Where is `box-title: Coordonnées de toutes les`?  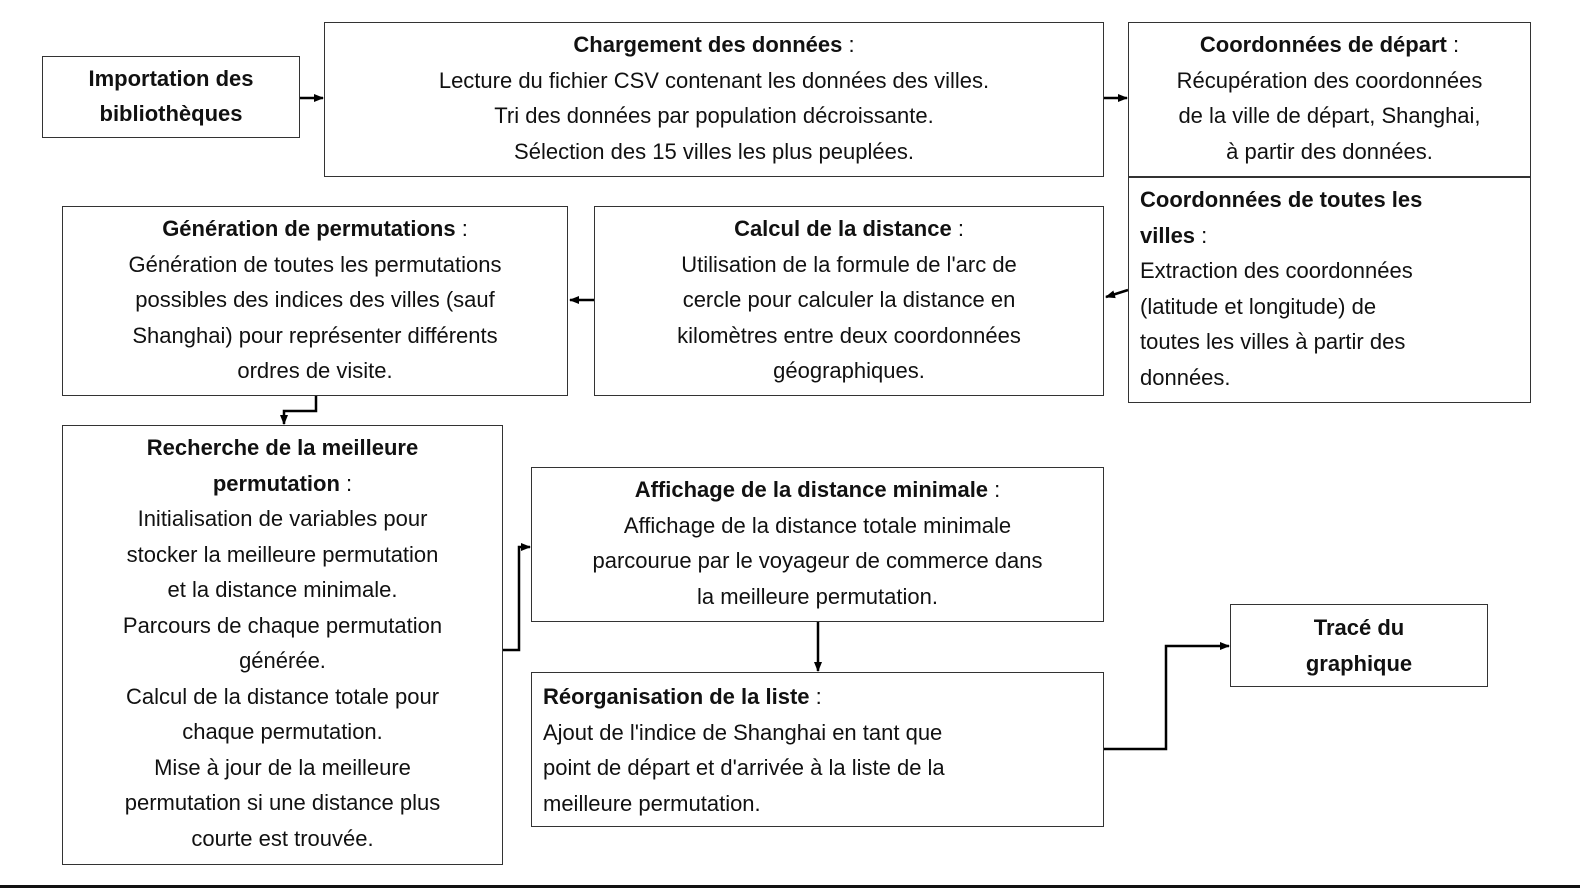 box-title: Coordonnées de toutes les is located at coordinates (1281, 199).